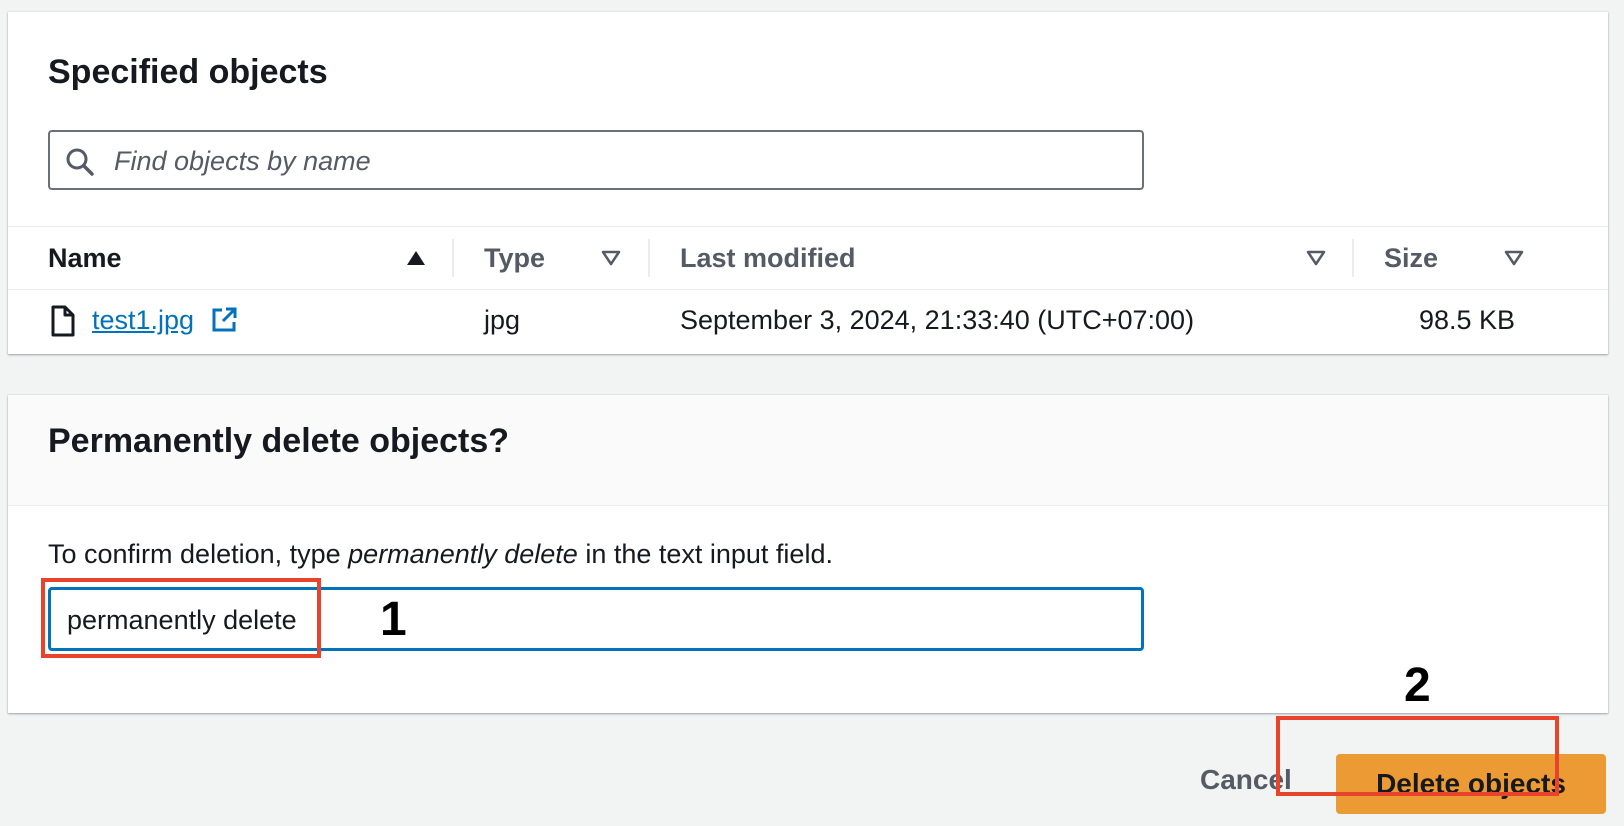 This screenshot has height=826, width=1624. Describe the element at coordinates (80, 162) in the screenshot. I see `search-icon` at that location.